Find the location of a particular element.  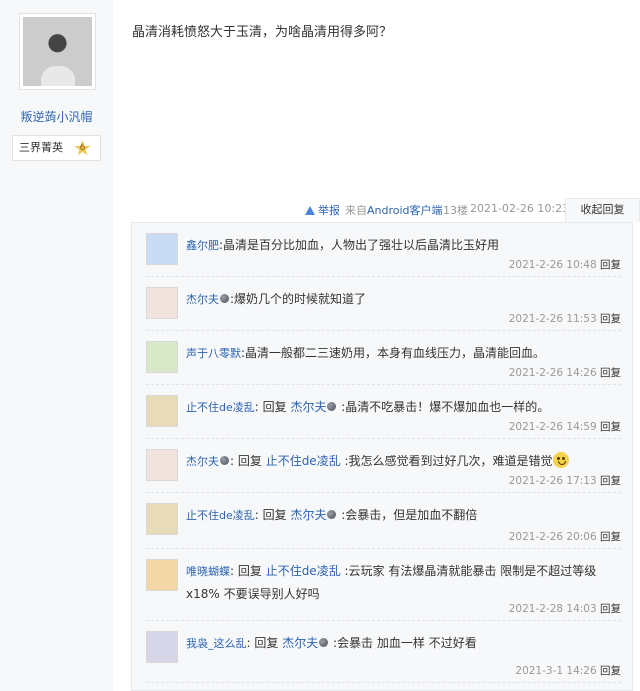

author-photo is located at coordinates (57, 51).